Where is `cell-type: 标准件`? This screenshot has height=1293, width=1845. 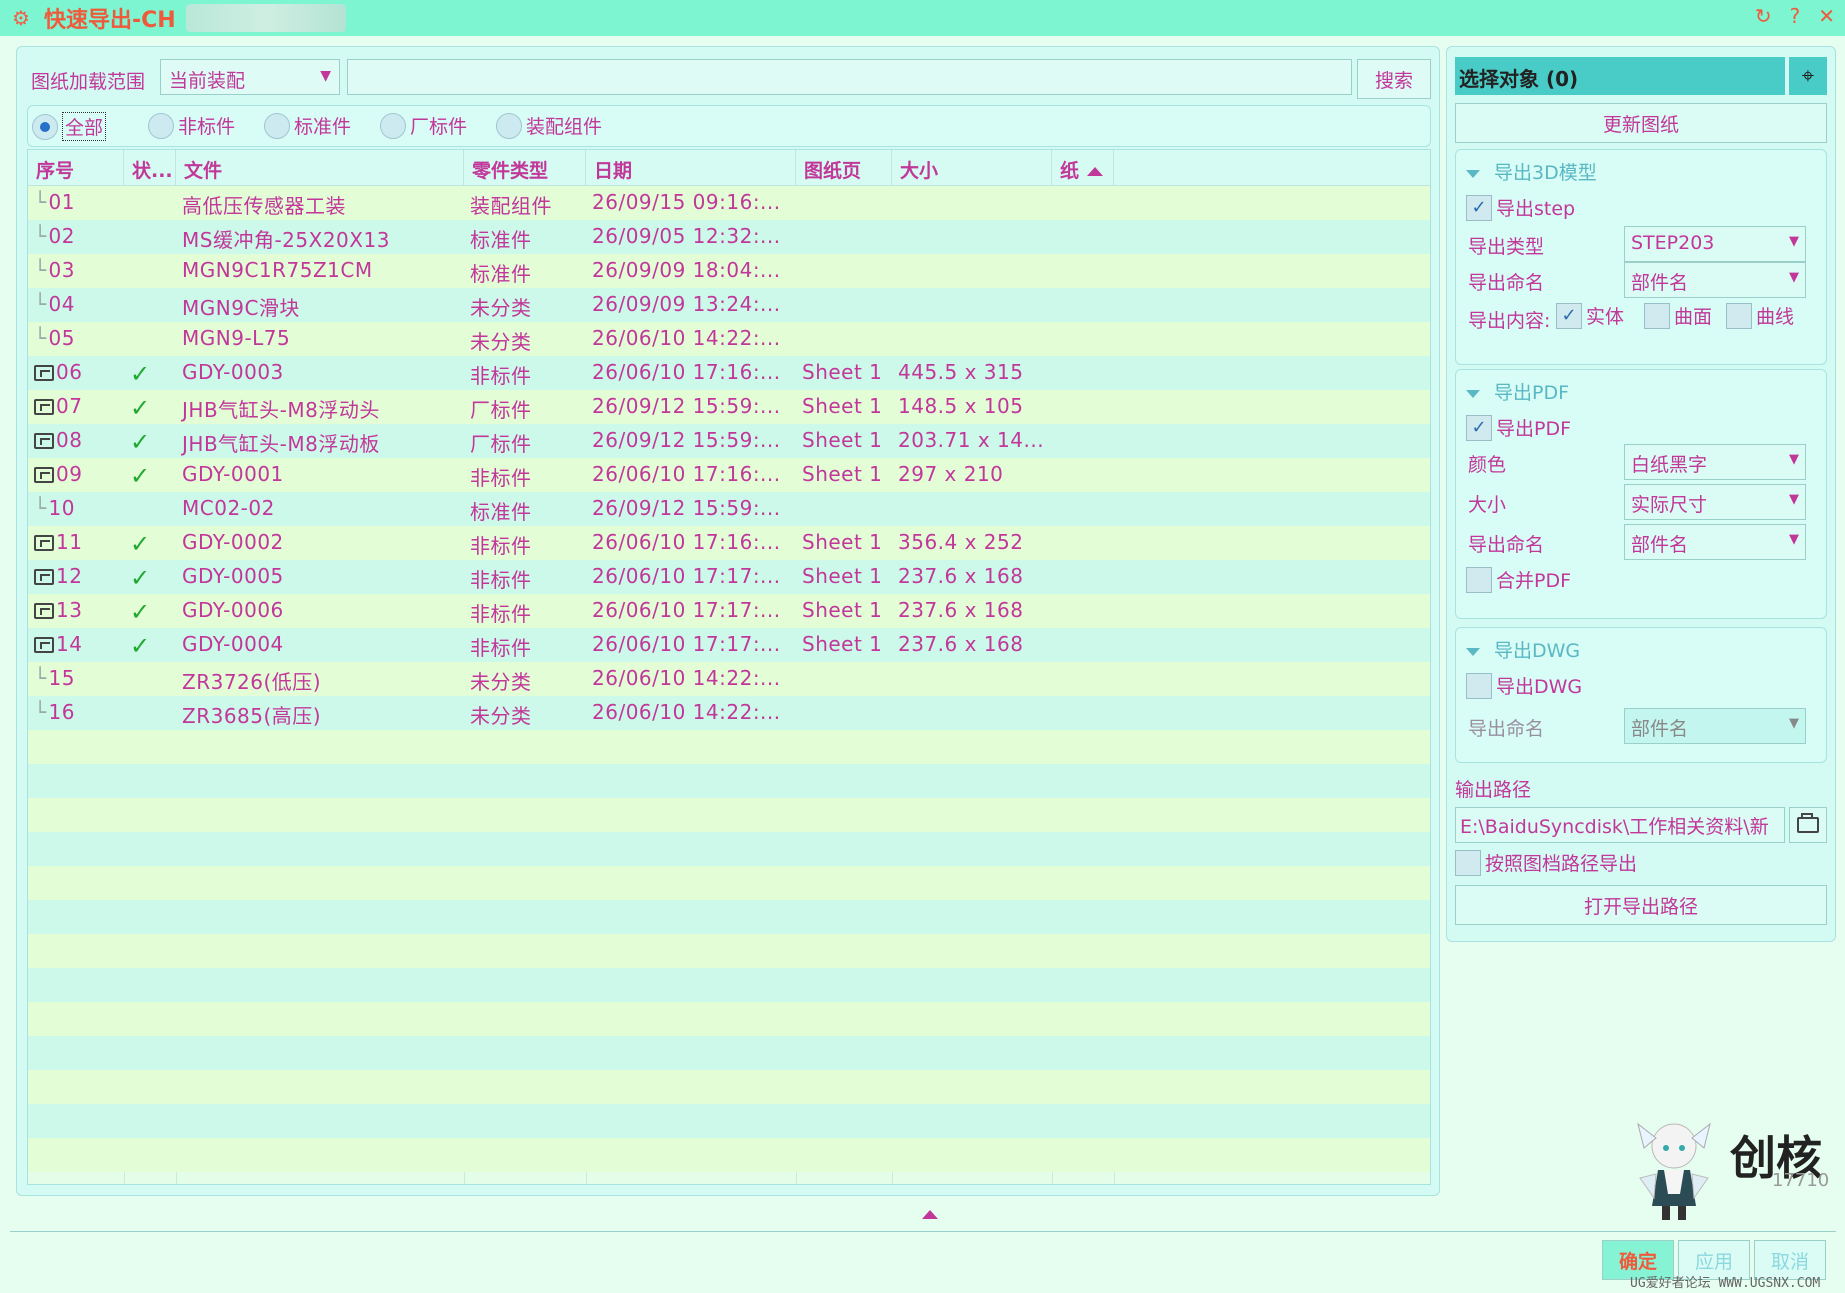
cell-type: 标准件 is located at coordinates (501, 512).